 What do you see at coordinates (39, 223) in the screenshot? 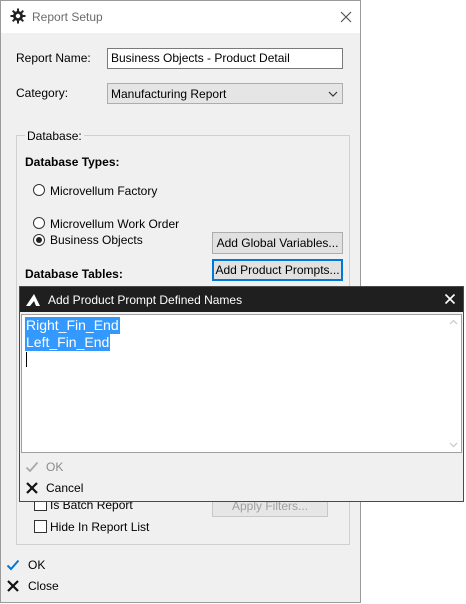
I see `radio-microvellum-work-order` at bounding box center [39, 223].